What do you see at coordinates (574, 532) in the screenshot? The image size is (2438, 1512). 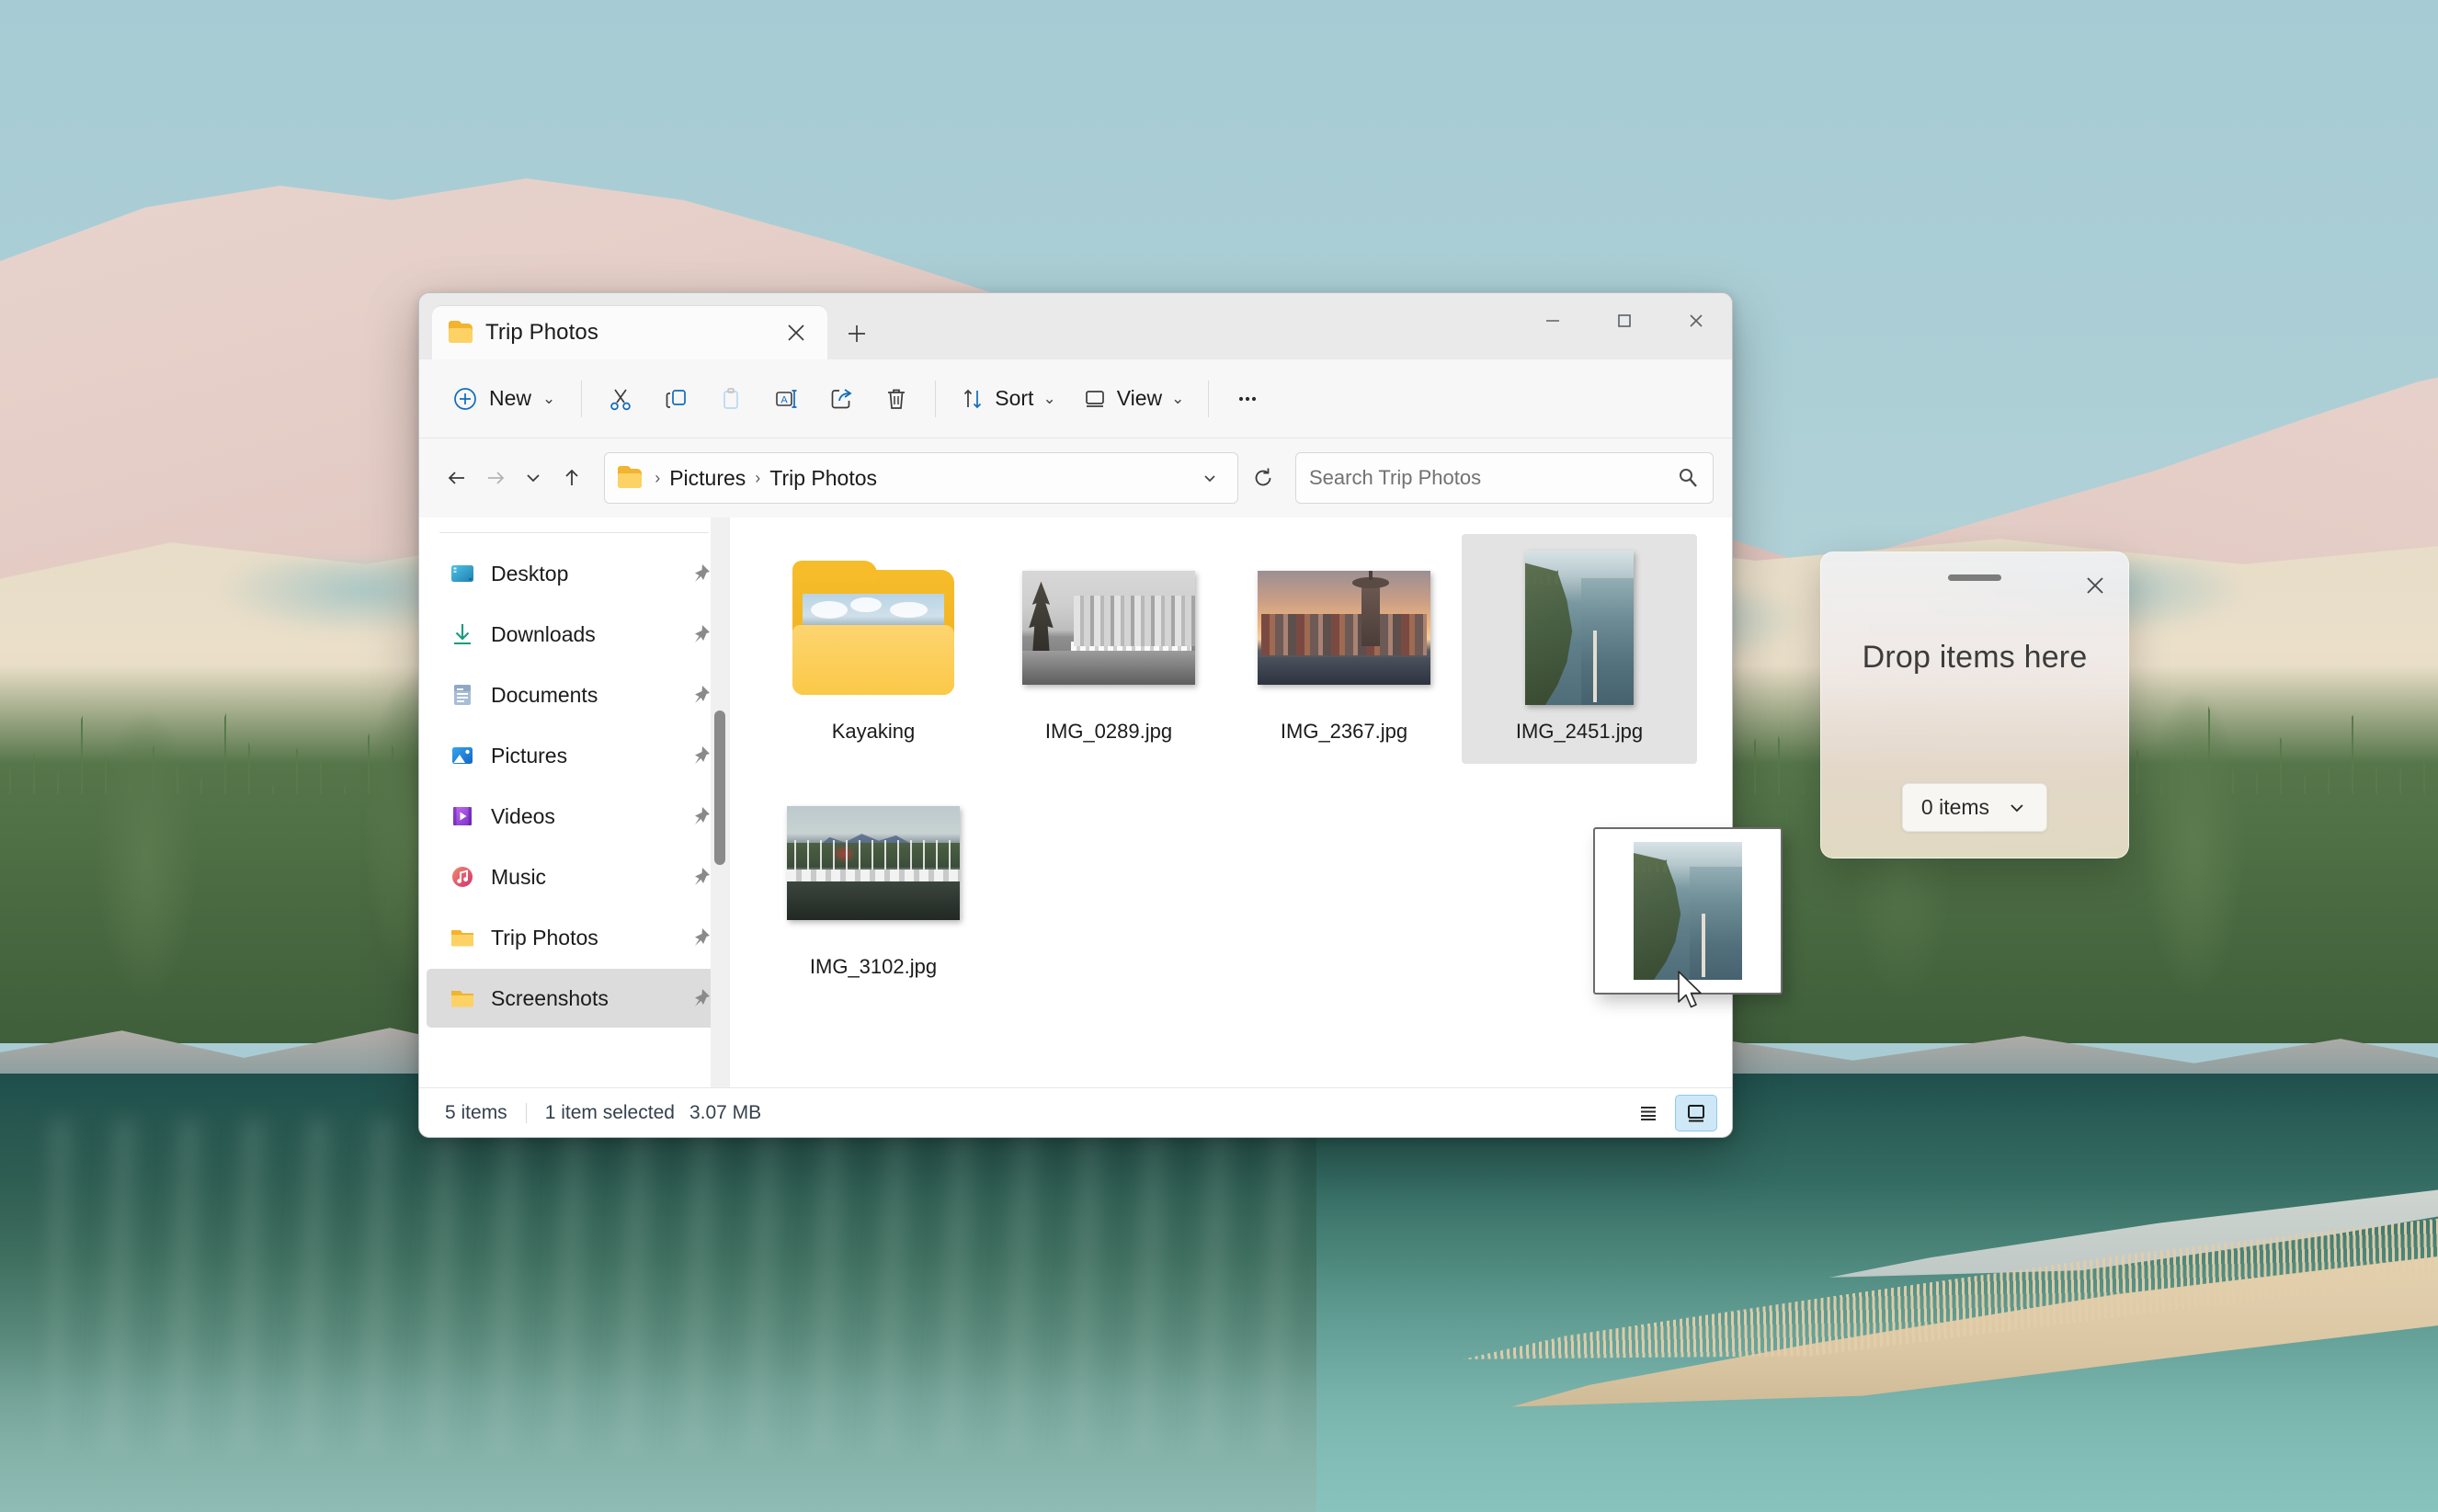 I see `nav-divider` at bounding box center [574, 532].